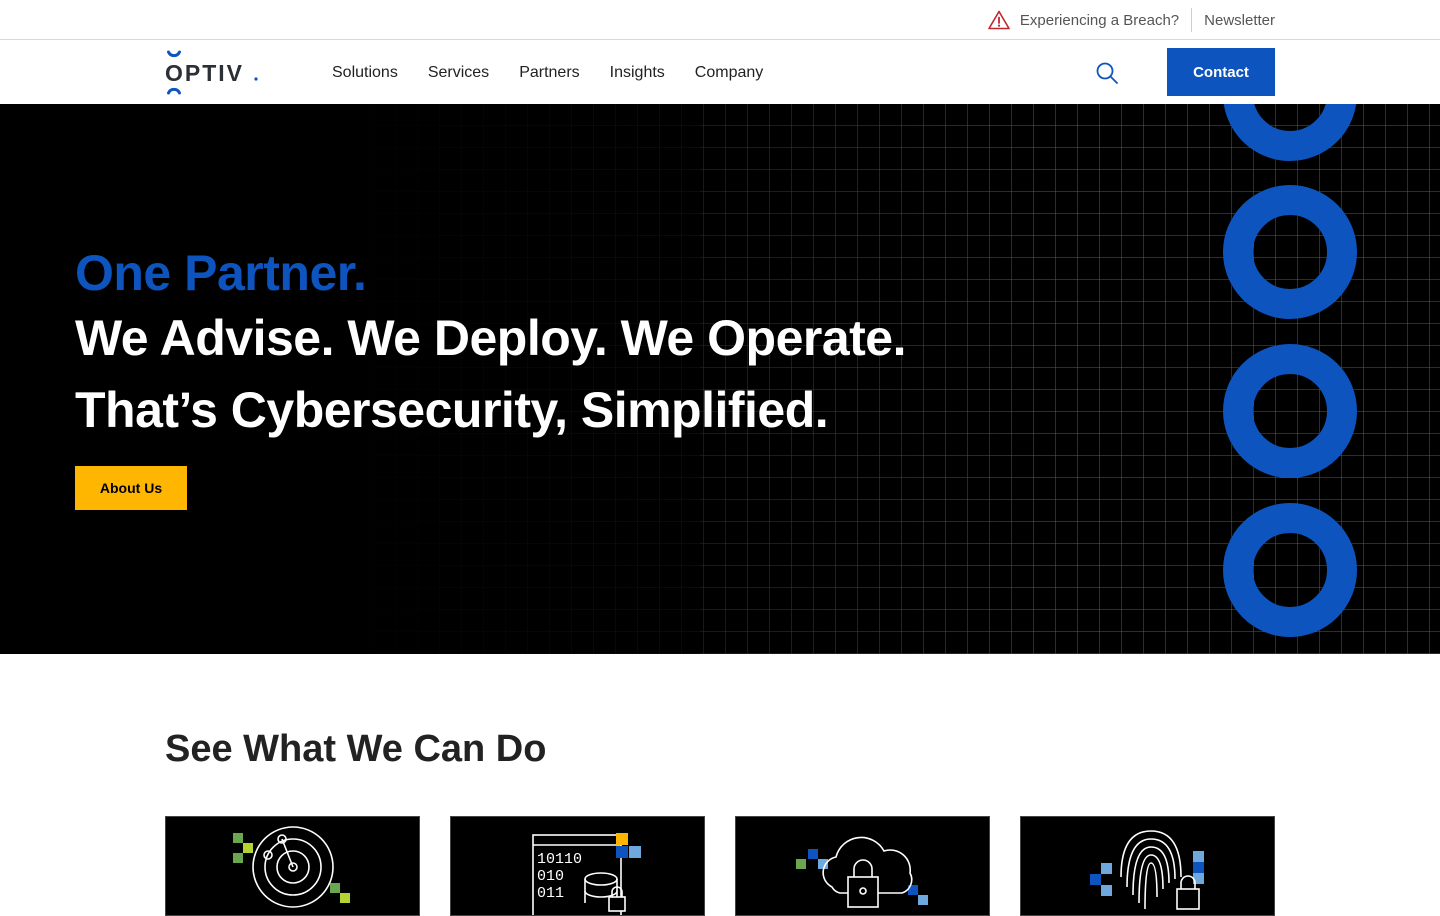 The image size is (1440, 916). What do you see at coordinates (999, 20) in the screenshot?
I see `warning-icon` at bounding box center [999, 20].